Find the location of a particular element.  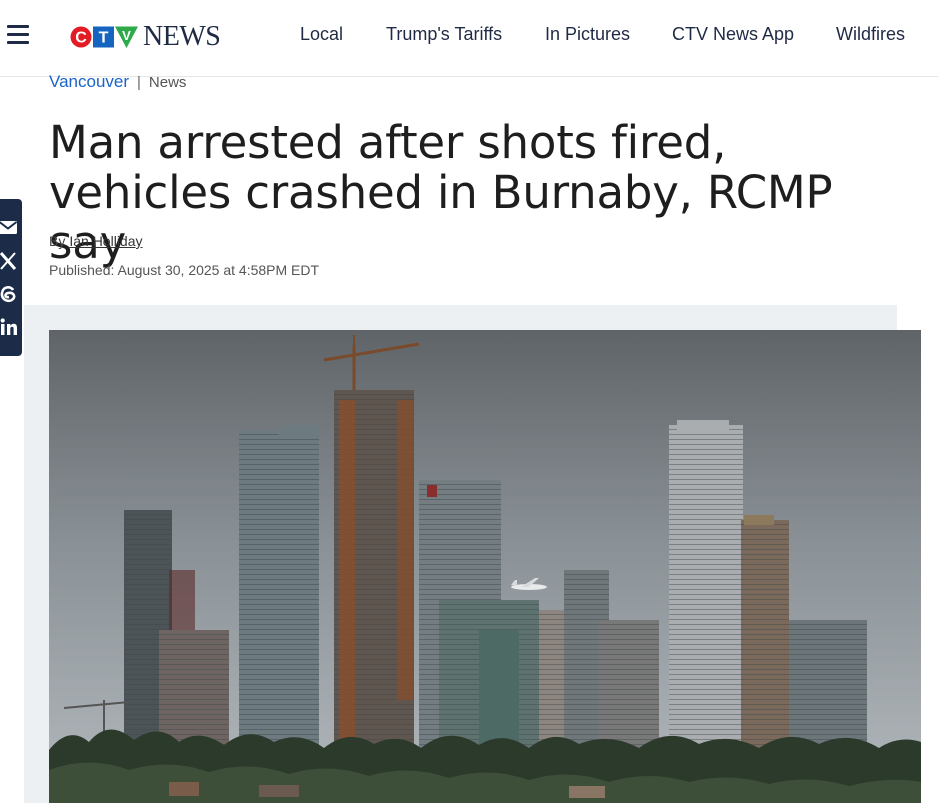

logo-letter-t: T is located at coordinates (104, 38).